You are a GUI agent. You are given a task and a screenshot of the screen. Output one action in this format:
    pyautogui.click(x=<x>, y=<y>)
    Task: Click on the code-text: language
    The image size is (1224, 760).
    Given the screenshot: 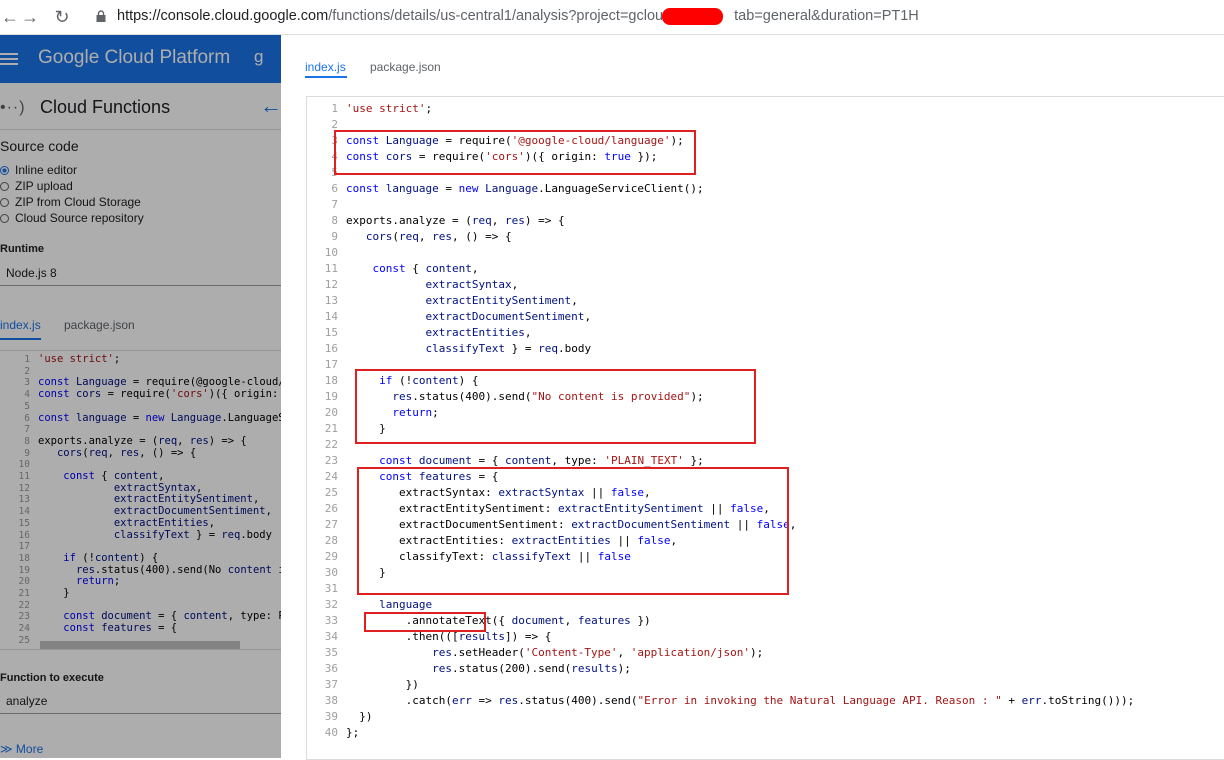 What is the action you would take?
    pyautogui.click(x=406, y=604)
    